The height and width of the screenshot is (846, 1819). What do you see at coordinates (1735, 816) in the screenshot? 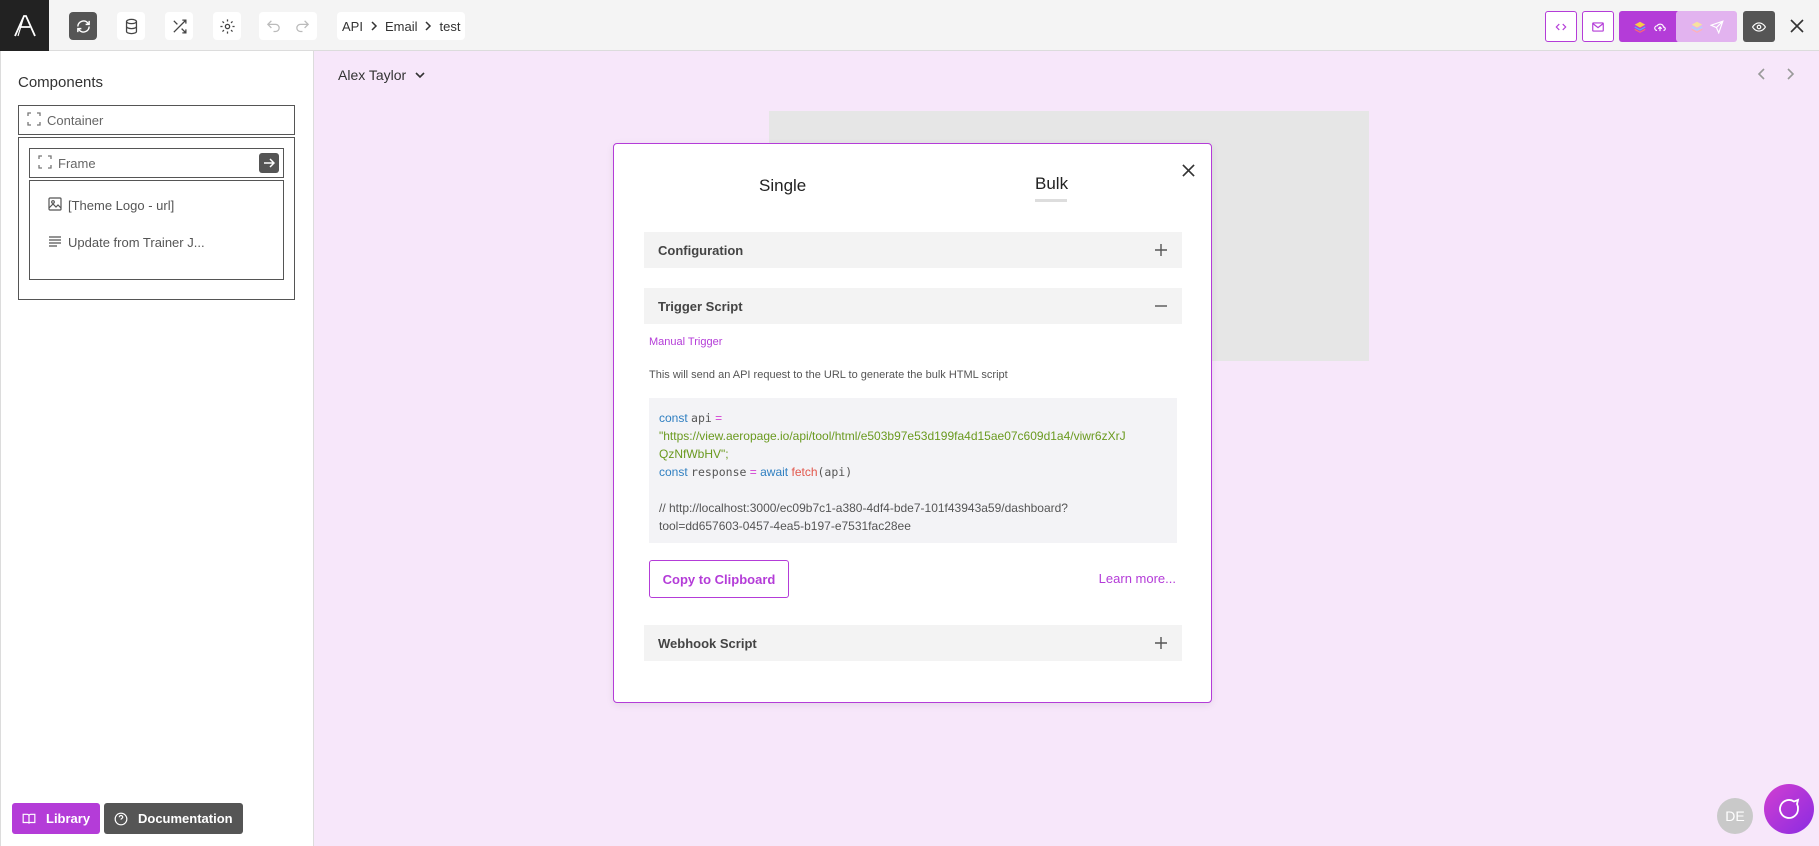
I see `avatar: DE` at bounding box center [1735, 816].